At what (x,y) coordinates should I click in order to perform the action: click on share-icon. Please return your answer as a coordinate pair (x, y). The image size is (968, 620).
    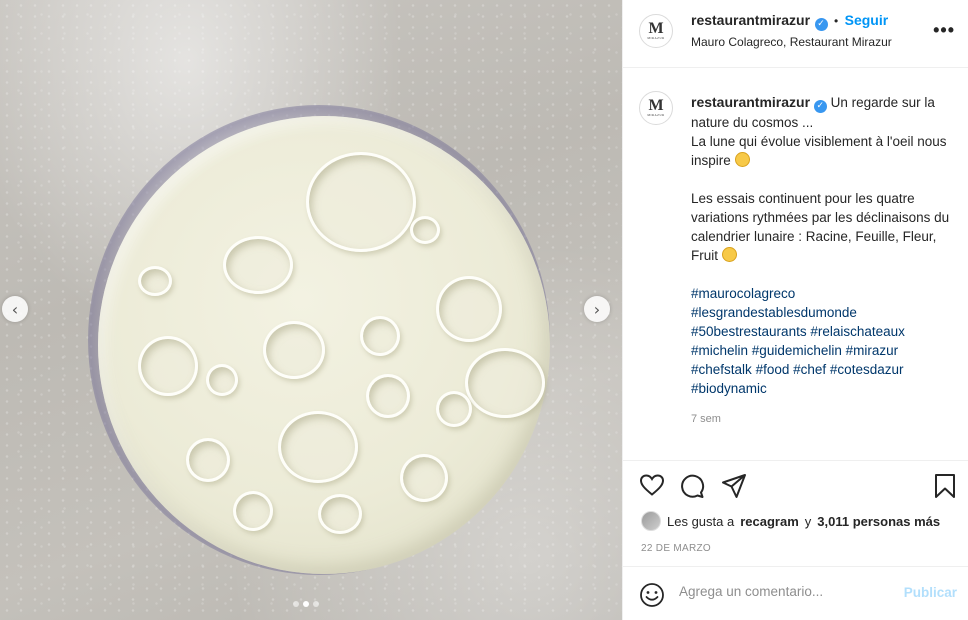
    Looking at the image, I should click on (734, 486).